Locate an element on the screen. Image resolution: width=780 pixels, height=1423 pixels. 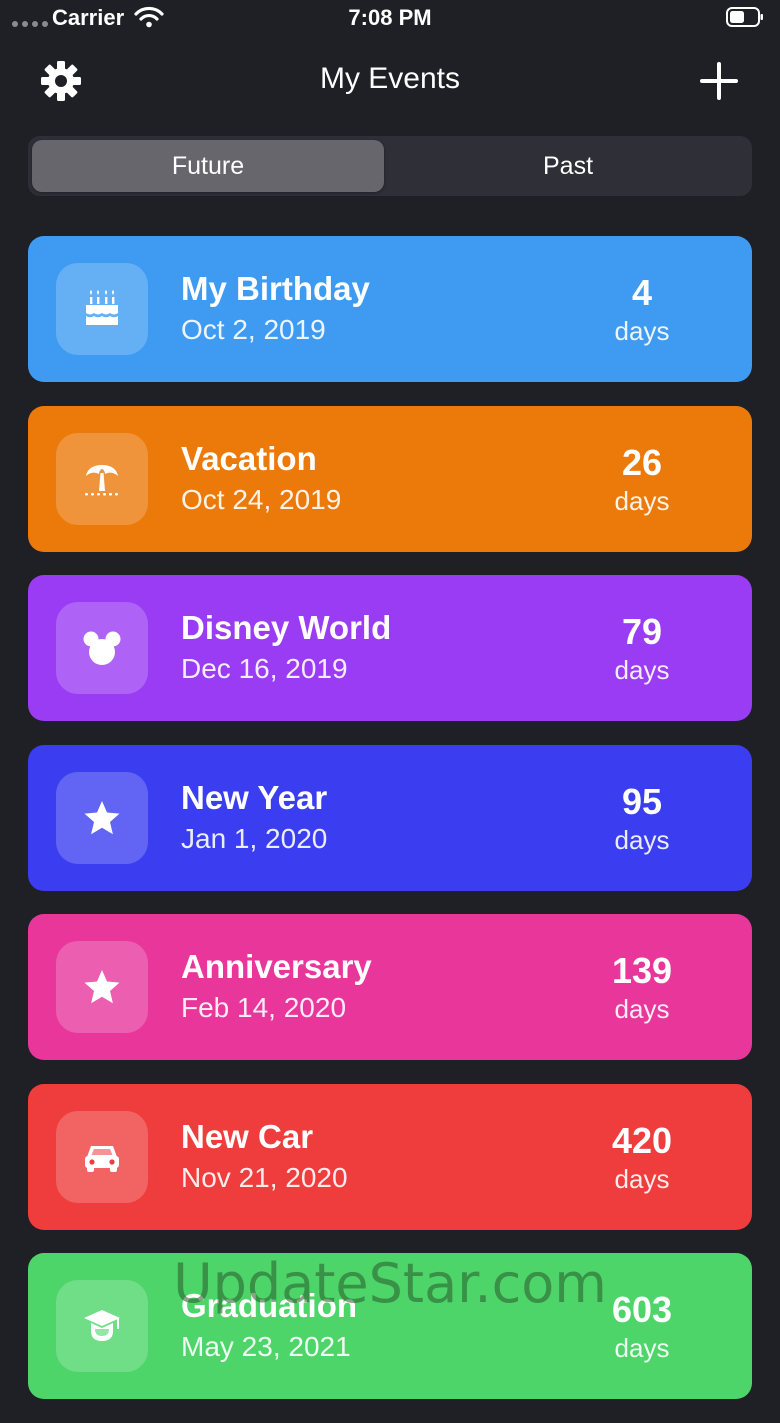
event-card-new-car: New Car Nov 21, 2020 420 days is located at coordinates (390, 1156).